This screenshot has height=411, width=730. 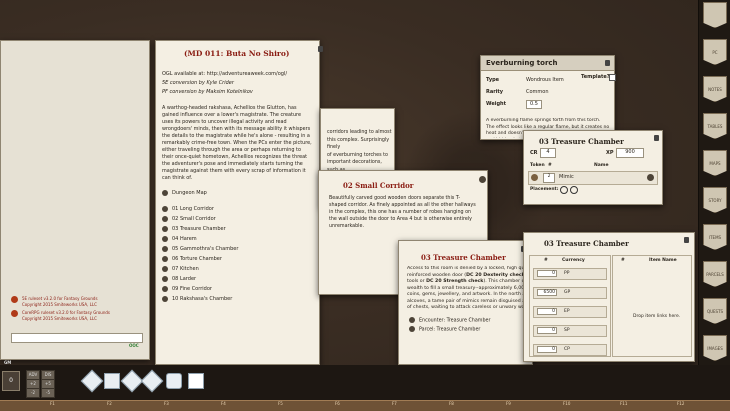 What do you see at coordinates (548, 153) in the screenshot?
I see `cr-field: 4` at bounding box center [548, 153].